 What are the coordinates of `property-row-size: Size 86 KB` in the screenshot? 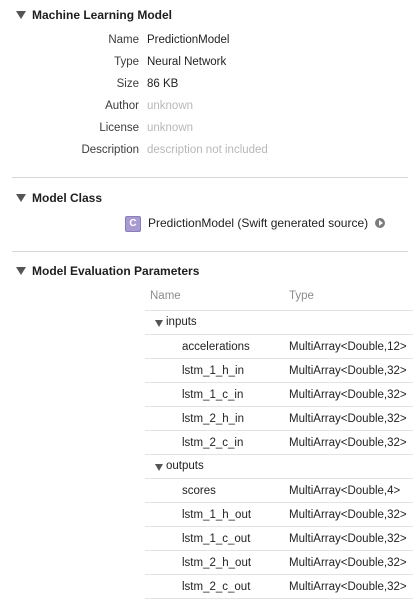 It's located at (210, 87).